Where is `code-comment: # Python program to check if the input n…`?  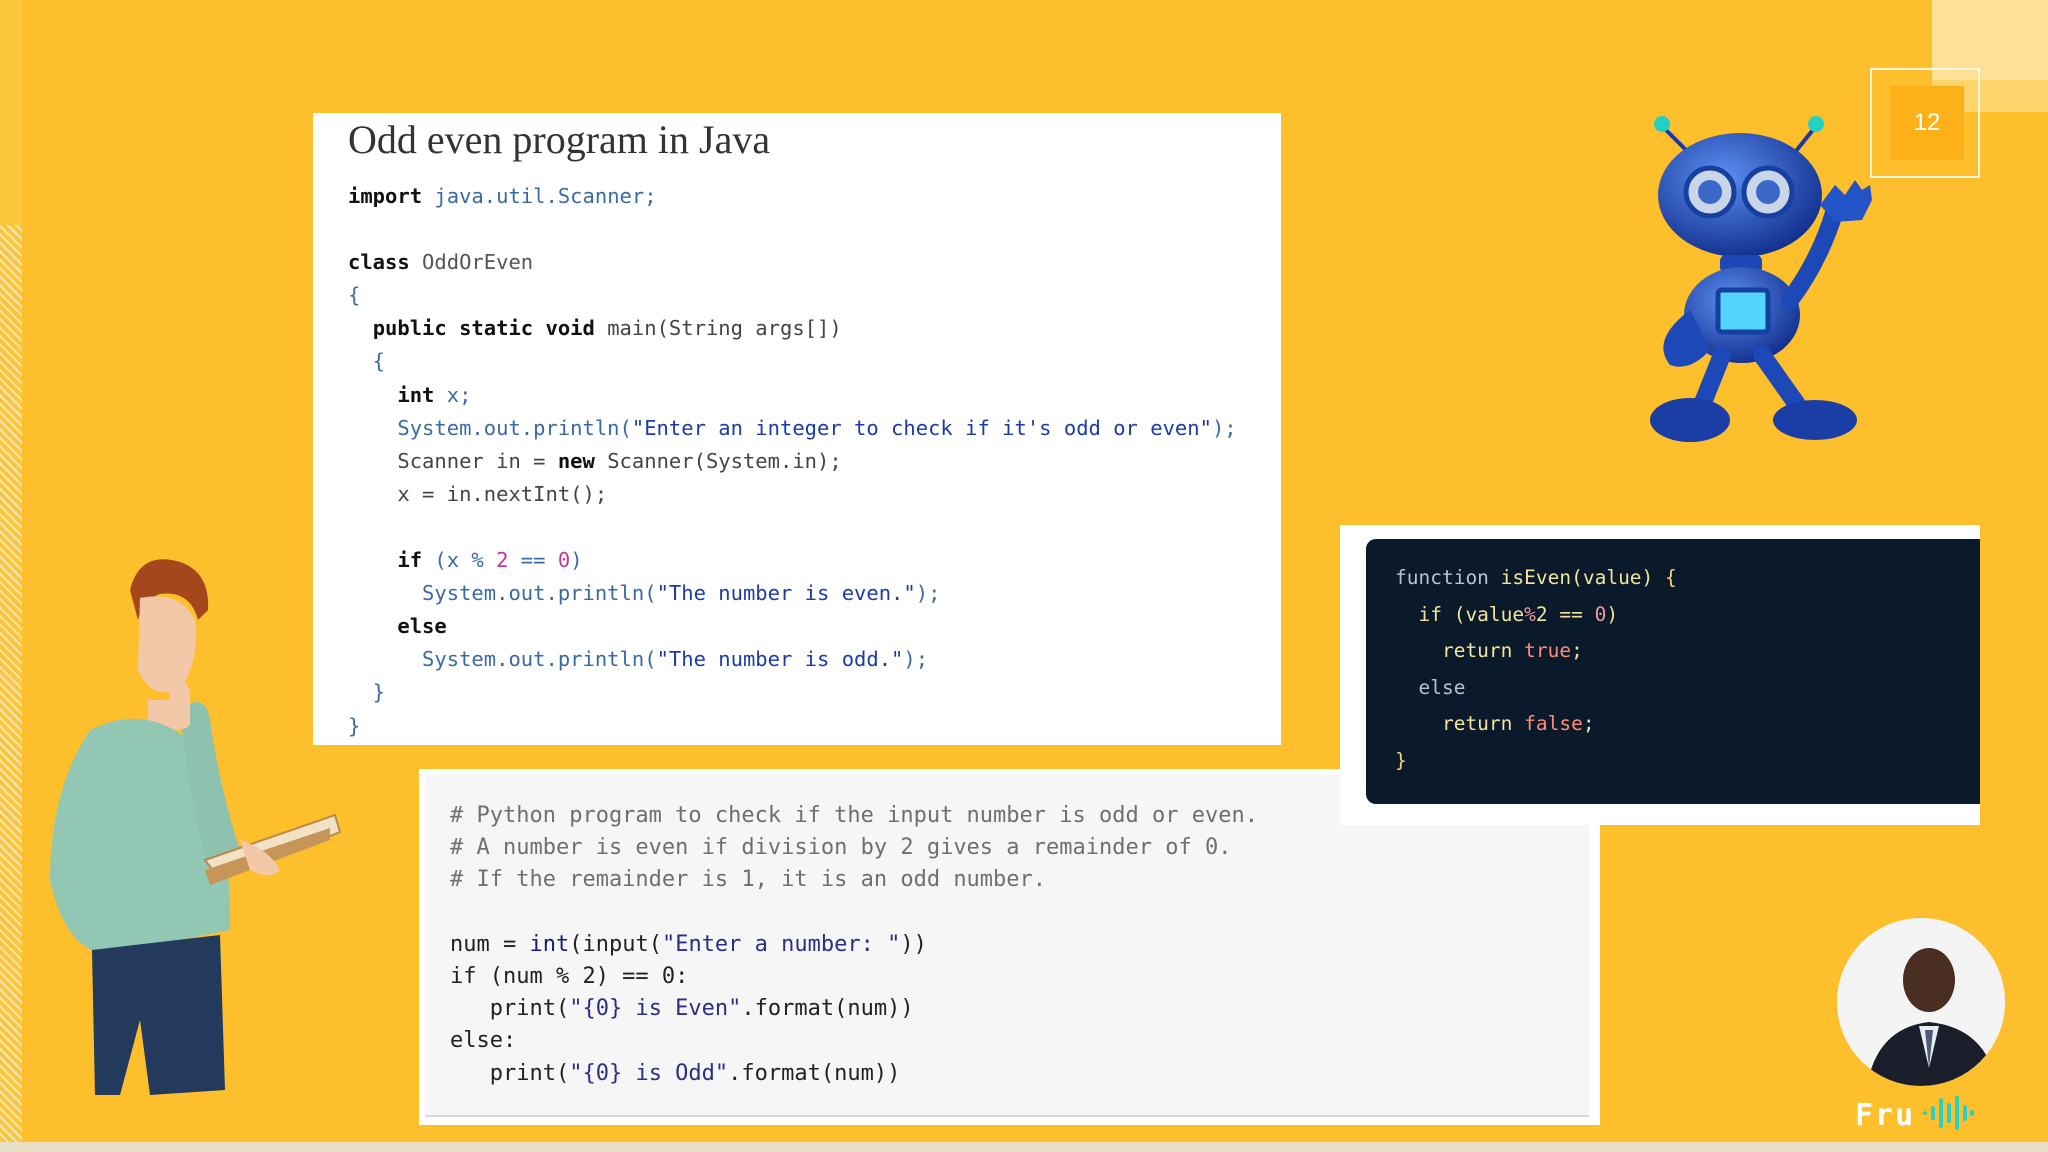
code-comment: # Python program to check if the input n… is located at coordinates (854, 815).